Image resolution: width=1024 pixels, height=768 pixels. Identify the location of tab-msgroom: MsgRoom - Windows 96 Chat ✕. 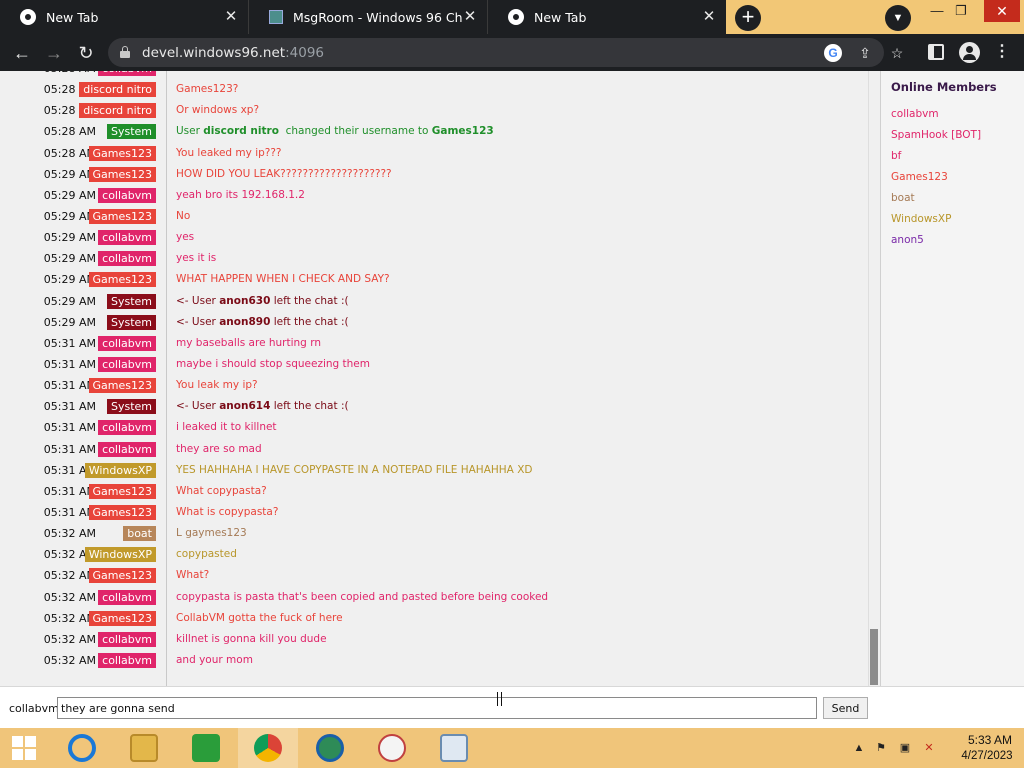
(367, 17).